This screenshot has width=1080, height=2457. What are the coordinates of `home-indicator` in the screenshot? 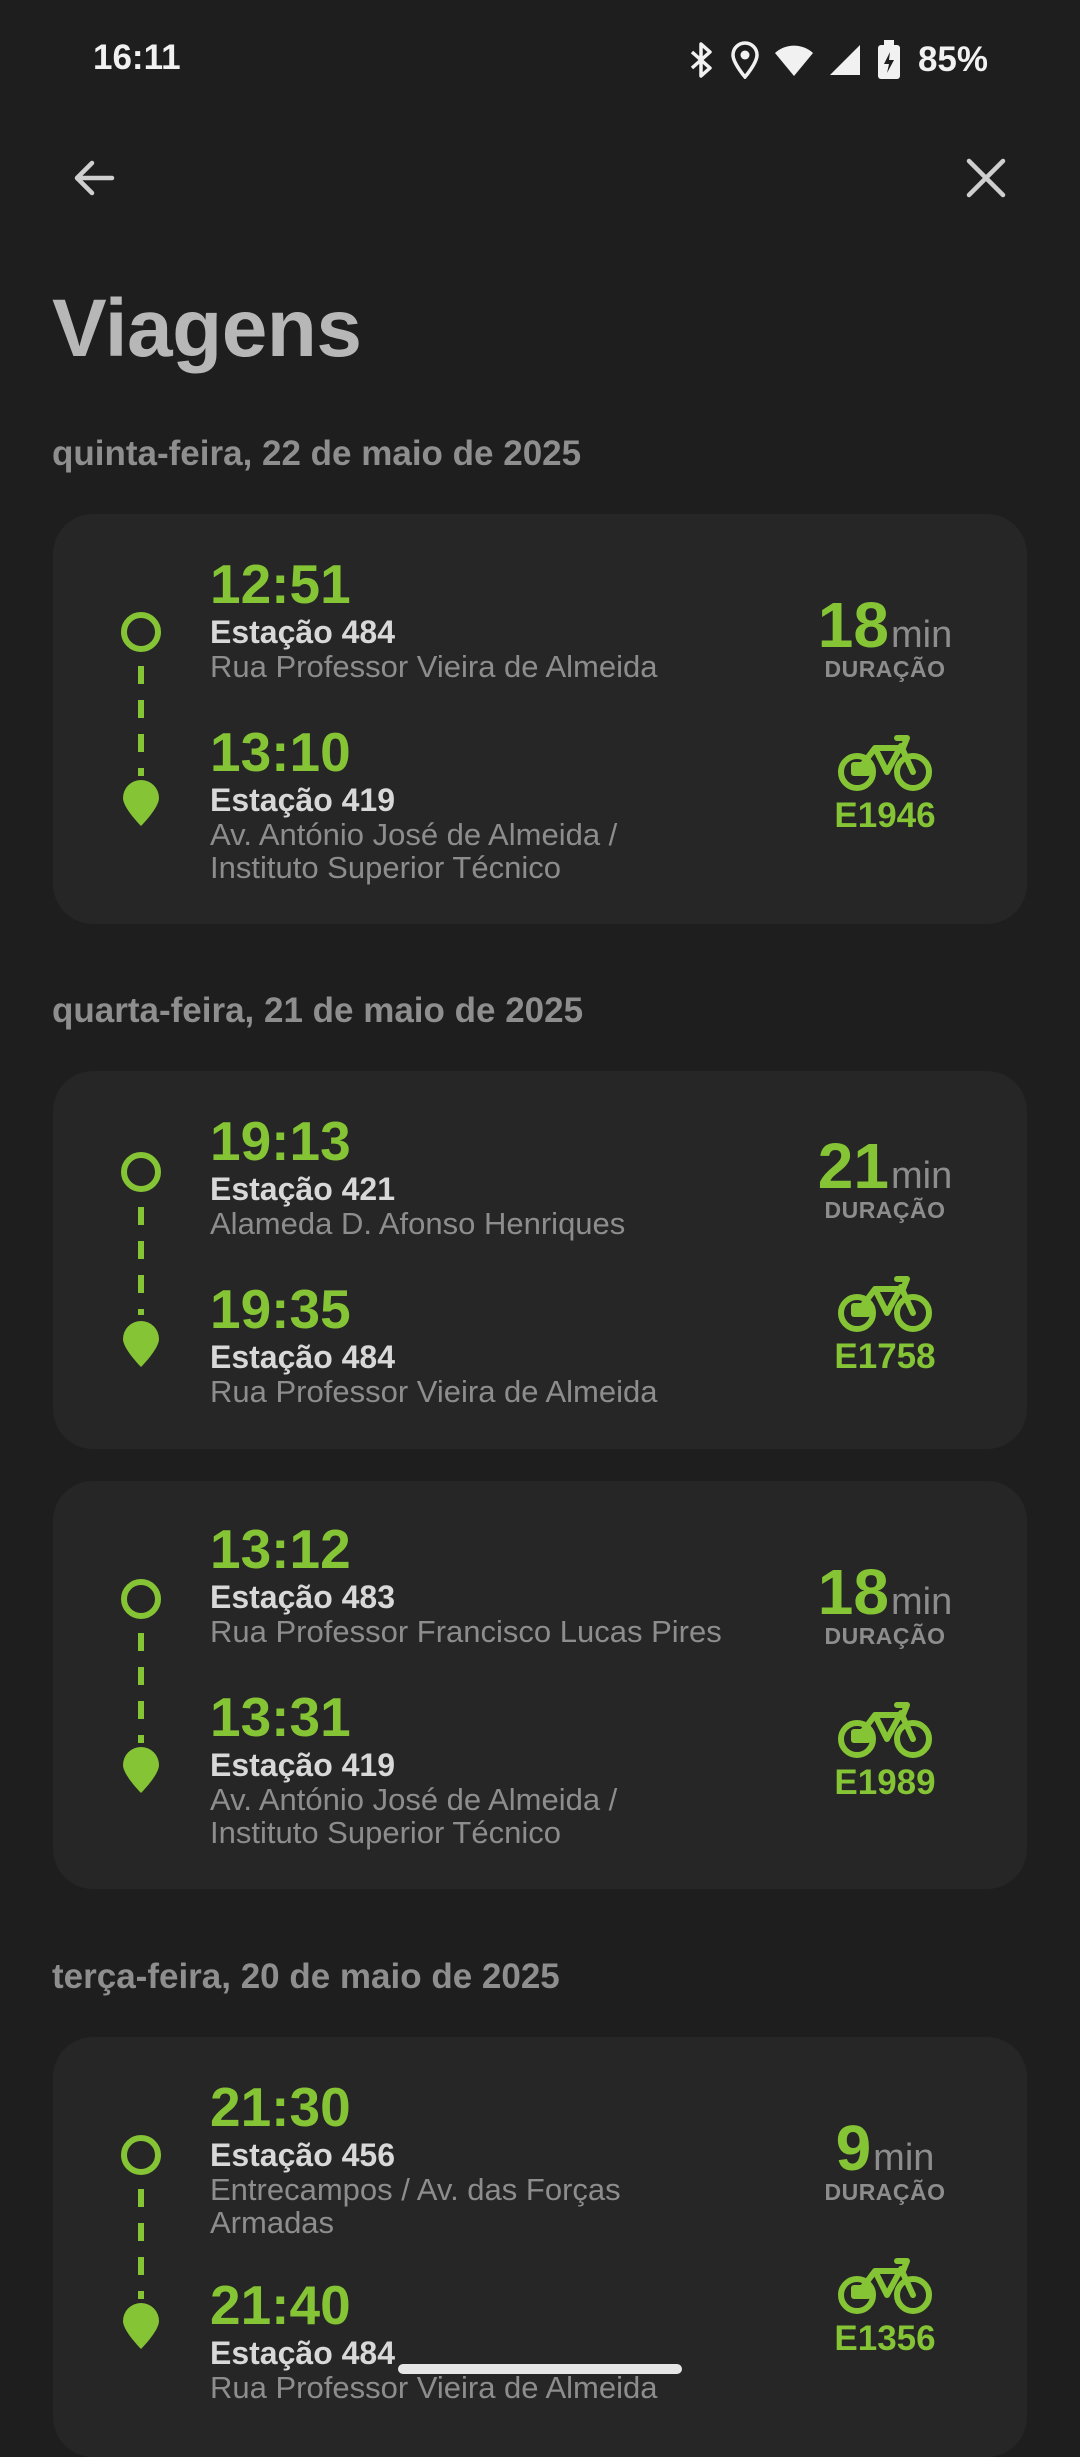 It's located at (540, 2369).